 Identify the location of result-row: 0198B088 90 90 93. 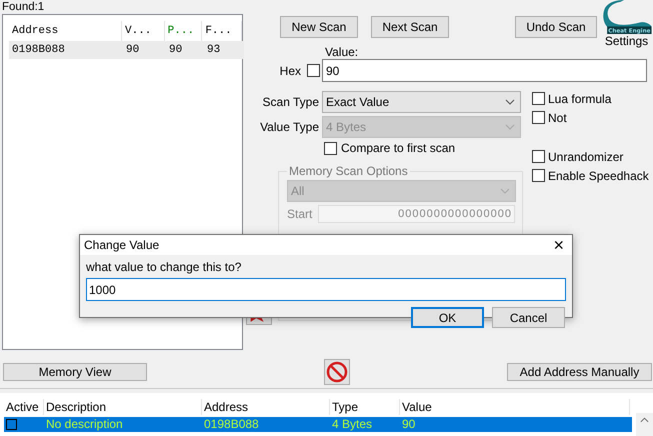
(126, 50).